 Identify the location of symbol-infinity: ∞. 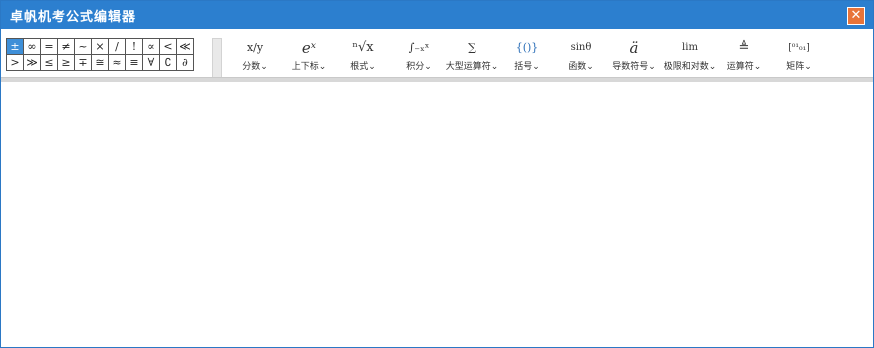
(32, 47).